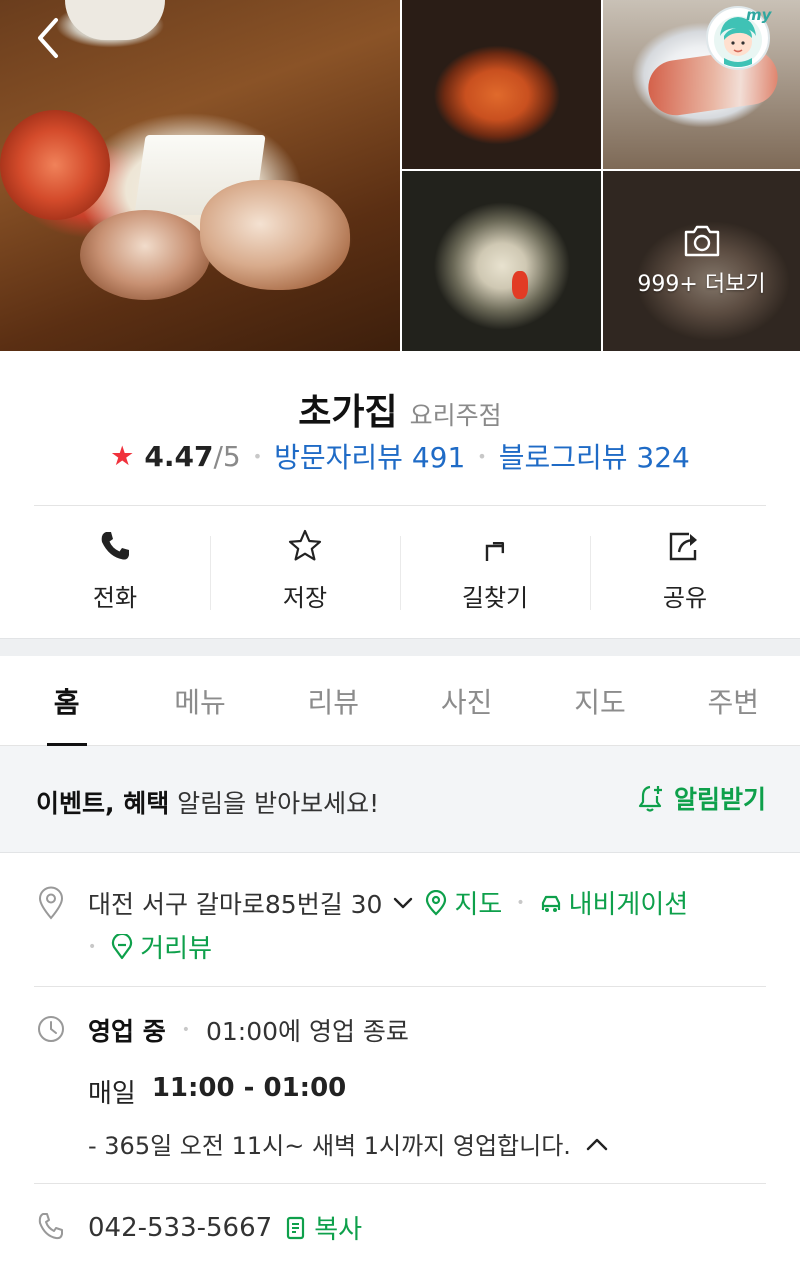 This screenshot has width=800, height=1277. I want to click on map-link: 지도, so click(463, 902).